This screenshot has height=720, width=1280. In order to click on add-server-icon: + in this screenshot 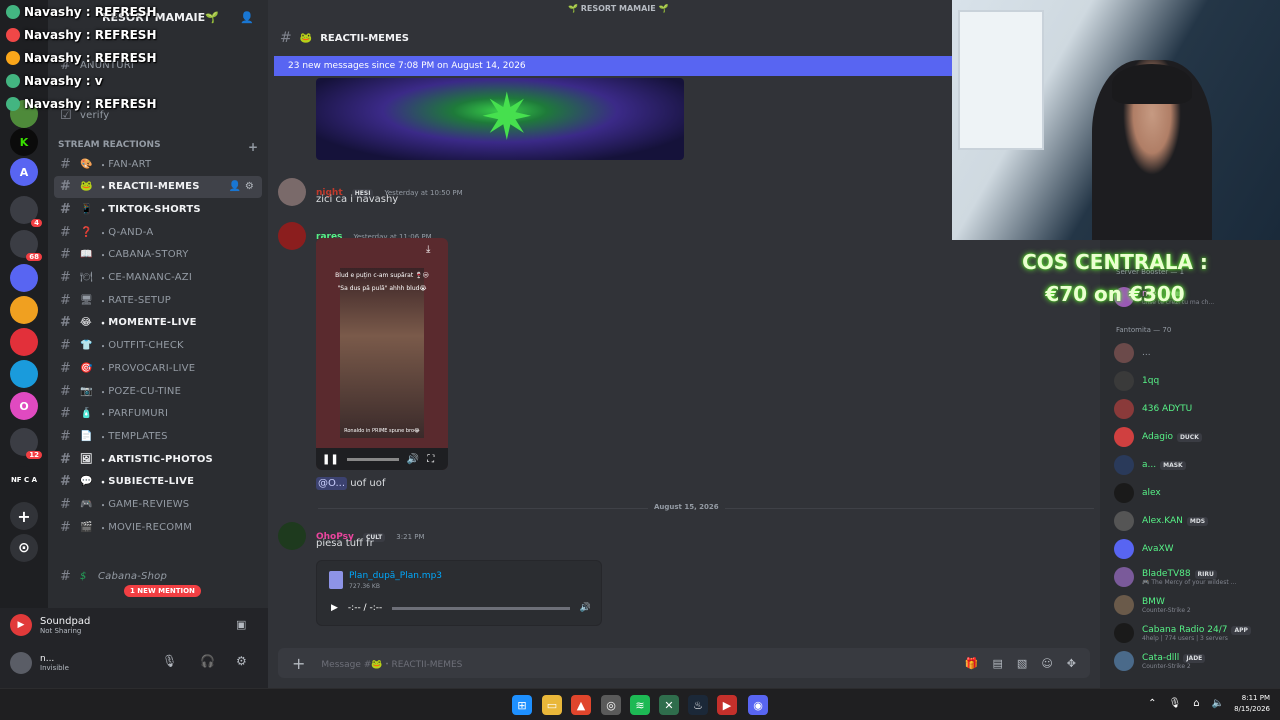, I will do `click(24, 516)`.